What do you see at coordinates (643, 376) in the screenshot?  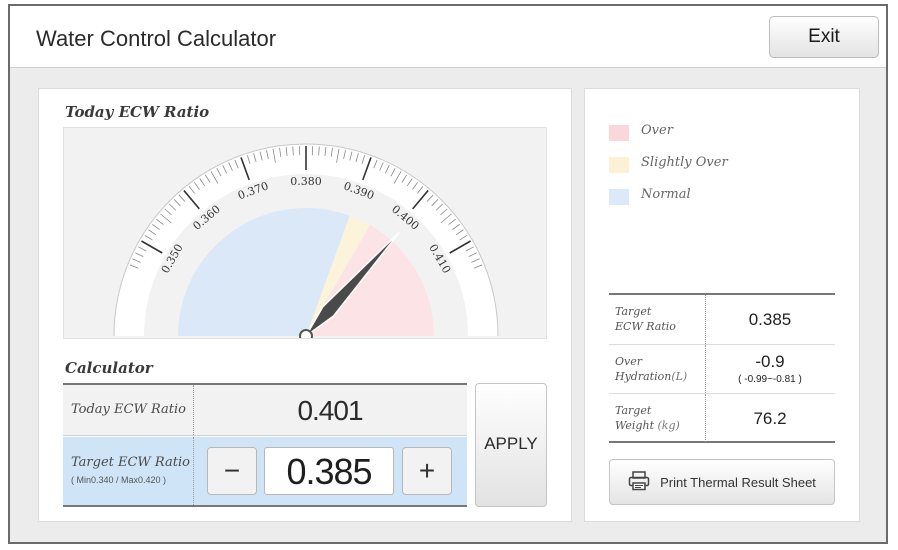 I see `over-hydration-label-line2: Hydration` at bounding box center [643, 376].